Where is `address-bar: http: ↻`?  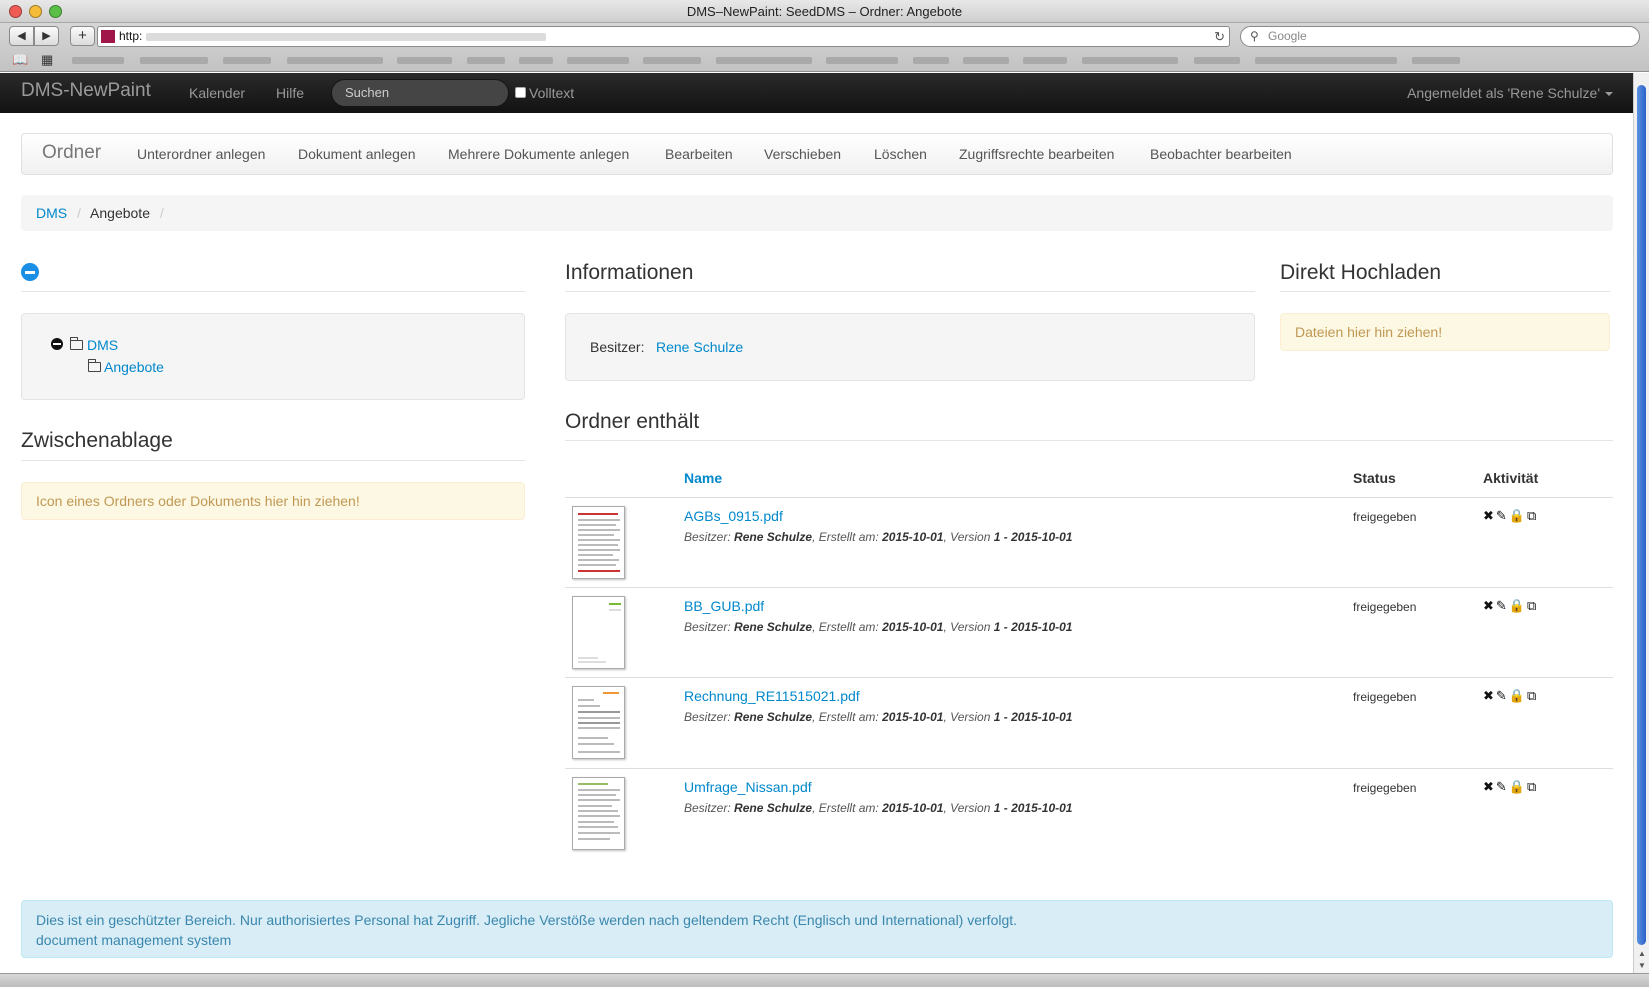
address-bar: http: ↻ is located at coordinates (663, 36).